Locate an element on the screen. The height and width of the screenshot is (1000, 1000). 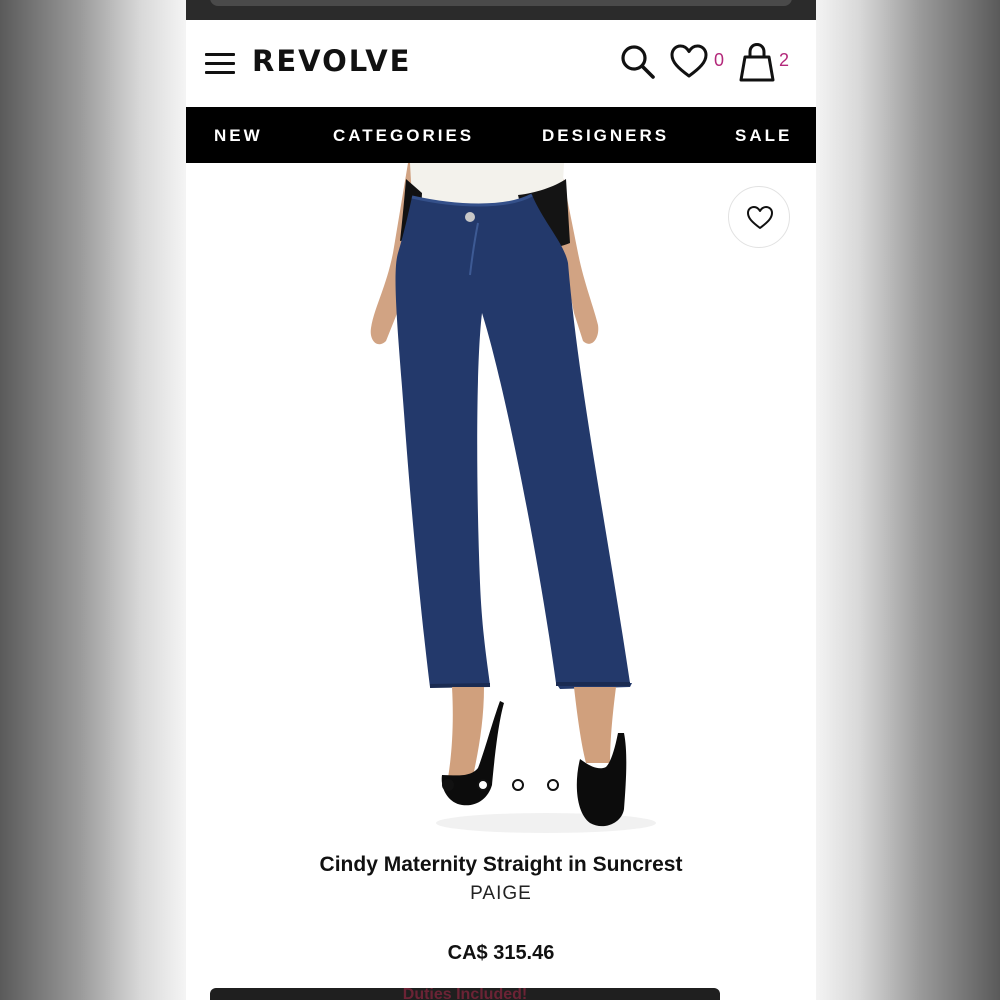
address-bar is located at coordinates (501, 3).